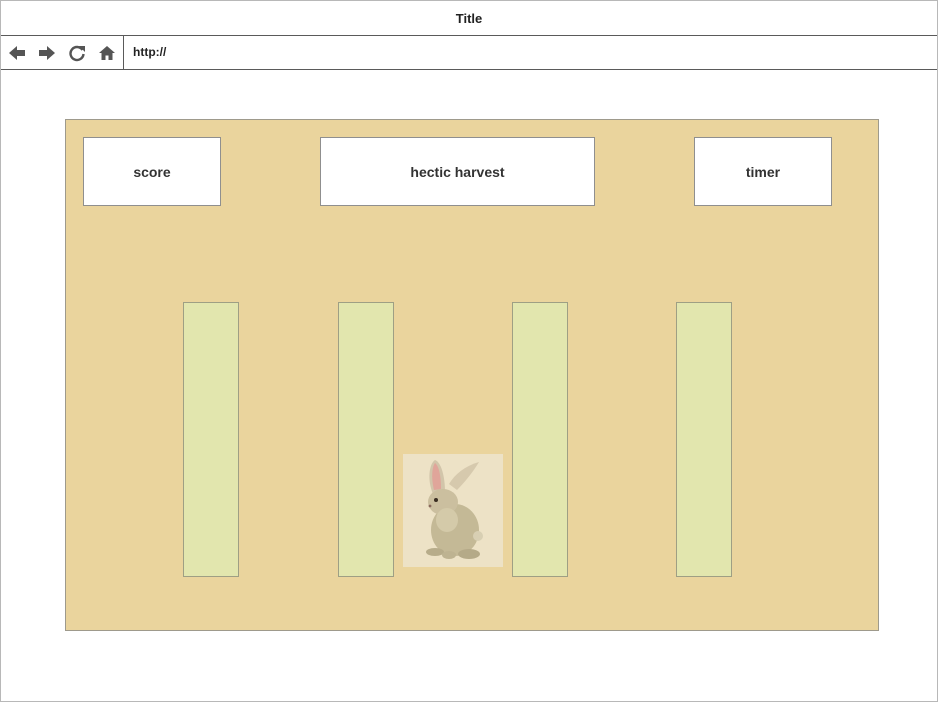 Image resolution: width=938 pixels, height=702 pixels. I want to click on game-title: hectic harvest, so click(457, 171).